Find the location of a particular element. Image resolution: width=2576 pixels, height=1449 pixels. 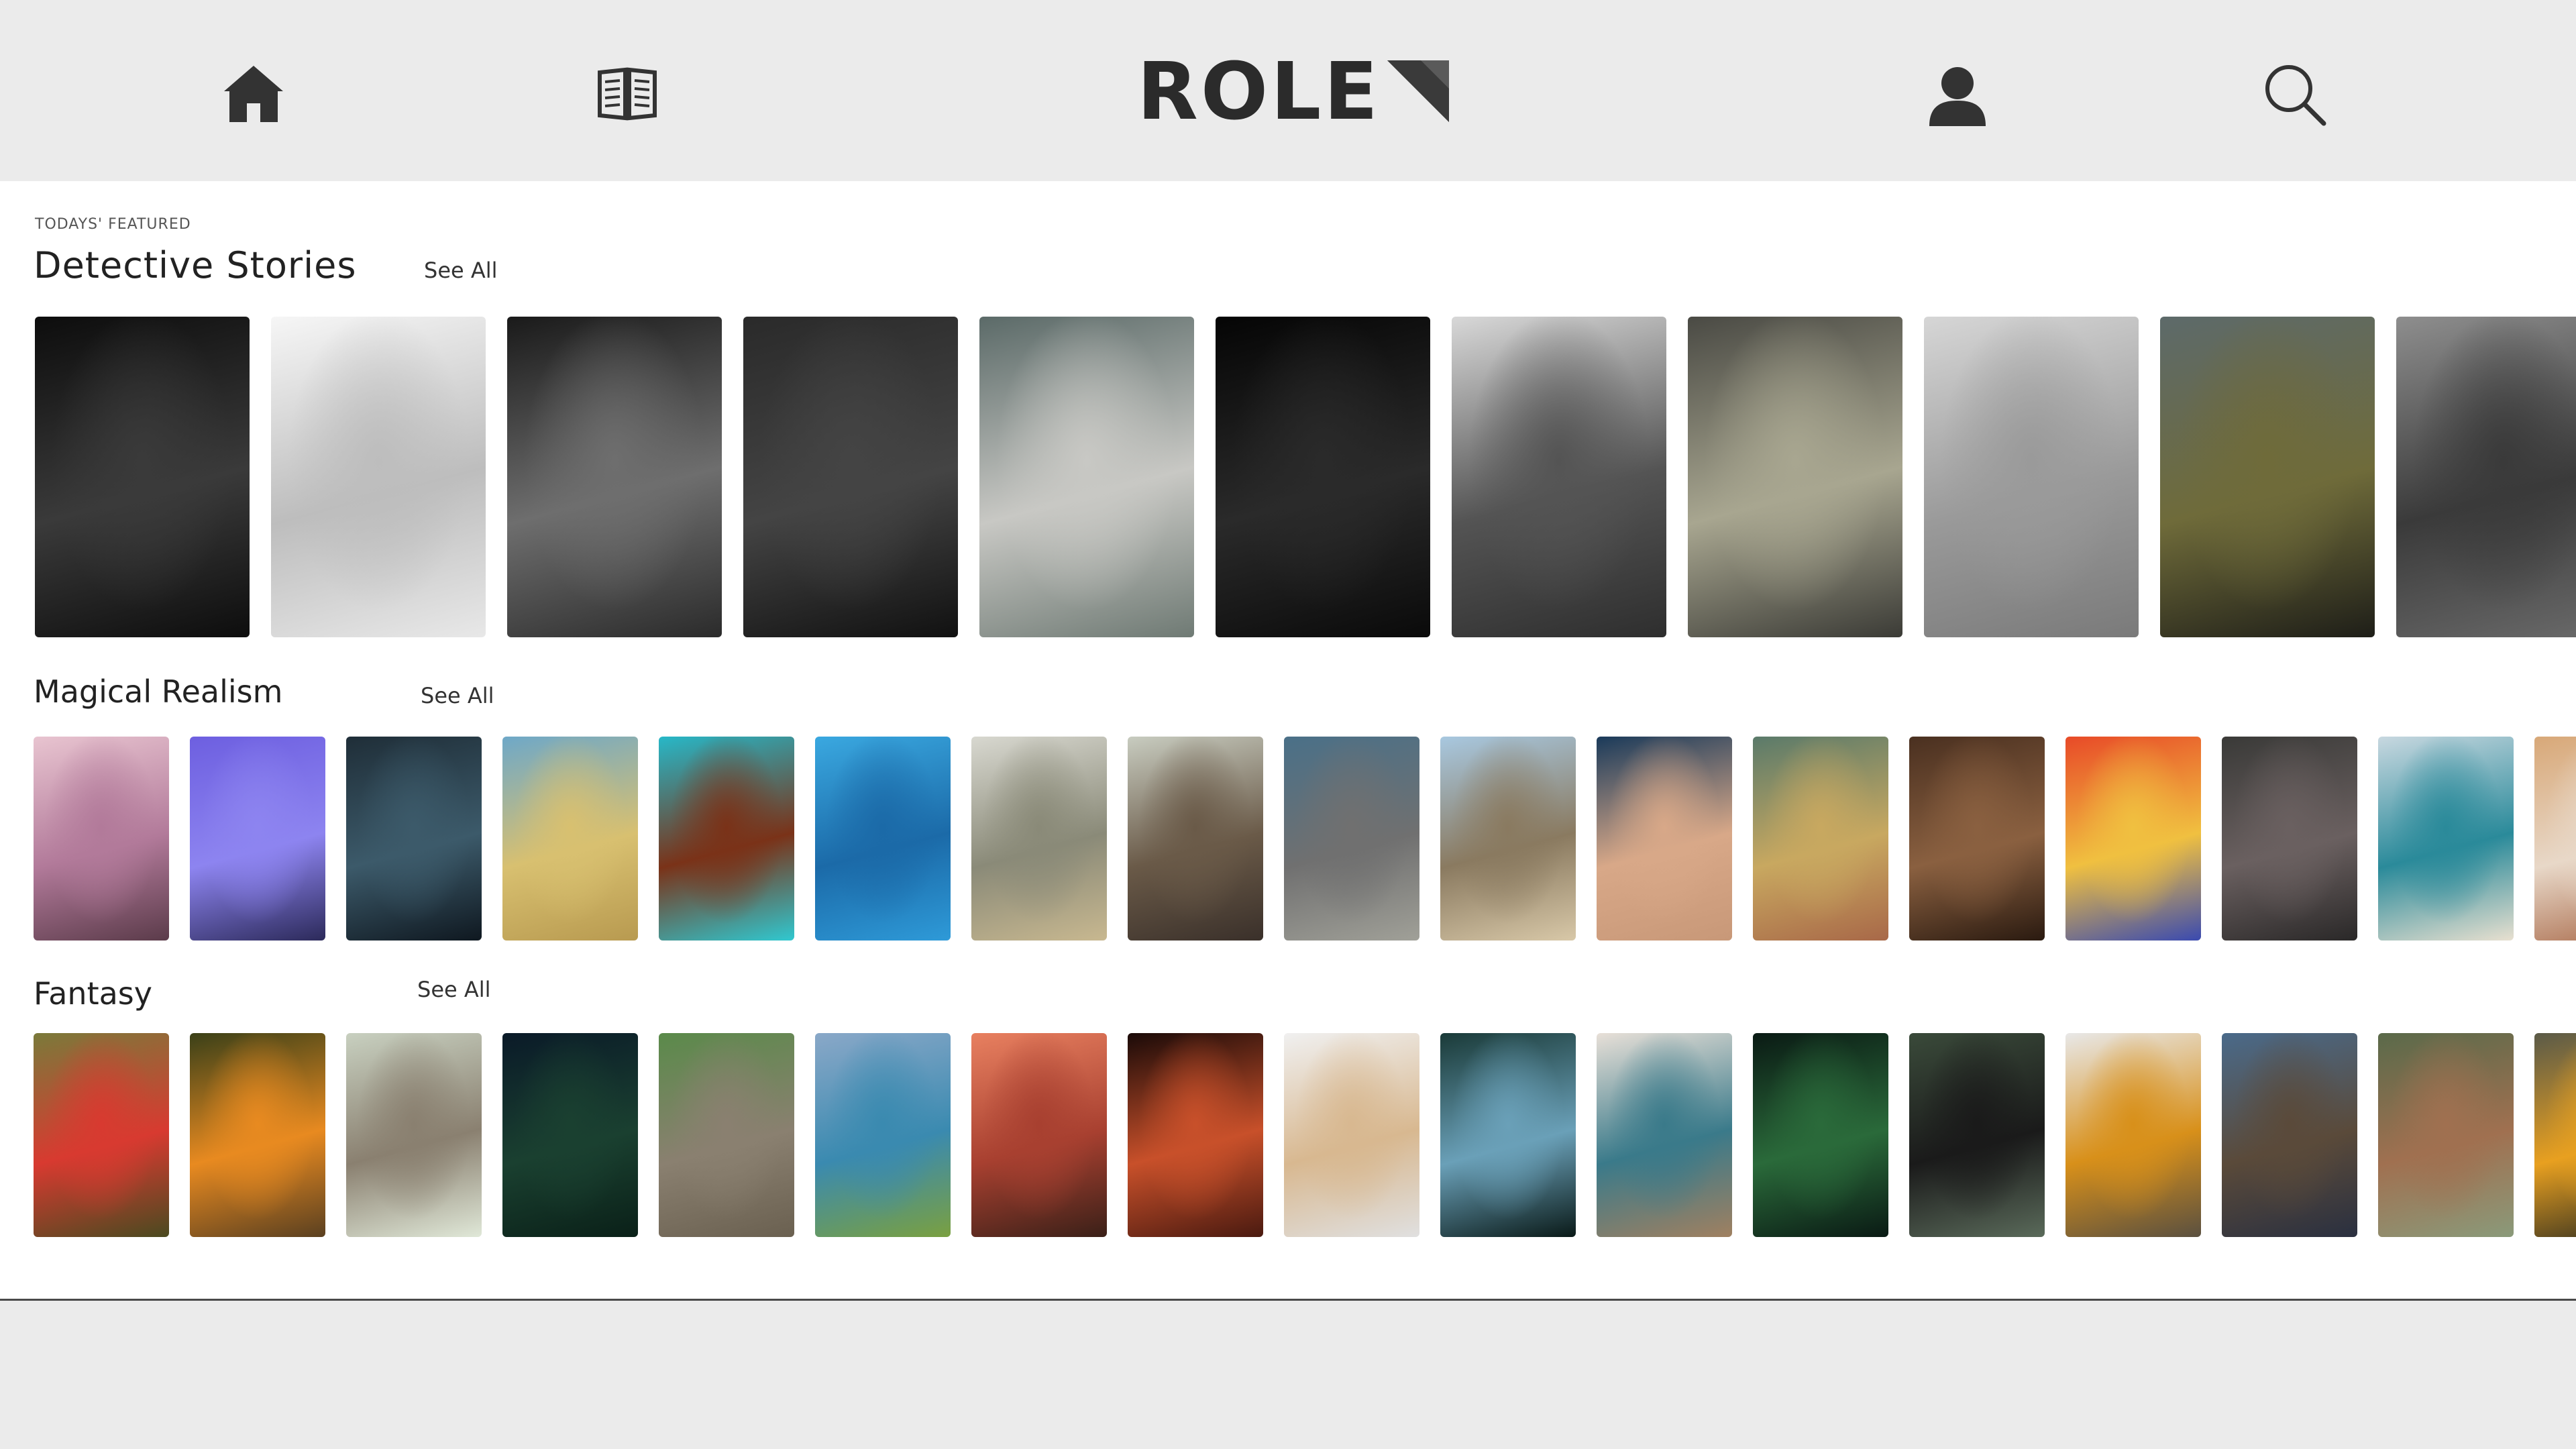

man-profile-dark-cover is located at coordinates (1323, 477).